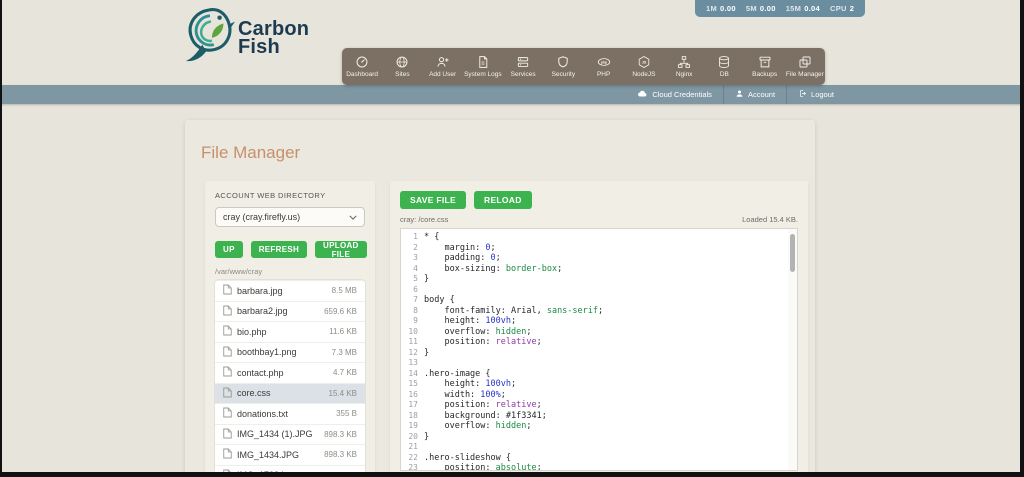  I want to click on directory-select-value: cray (cray.firefly.us), so click(262, 217).